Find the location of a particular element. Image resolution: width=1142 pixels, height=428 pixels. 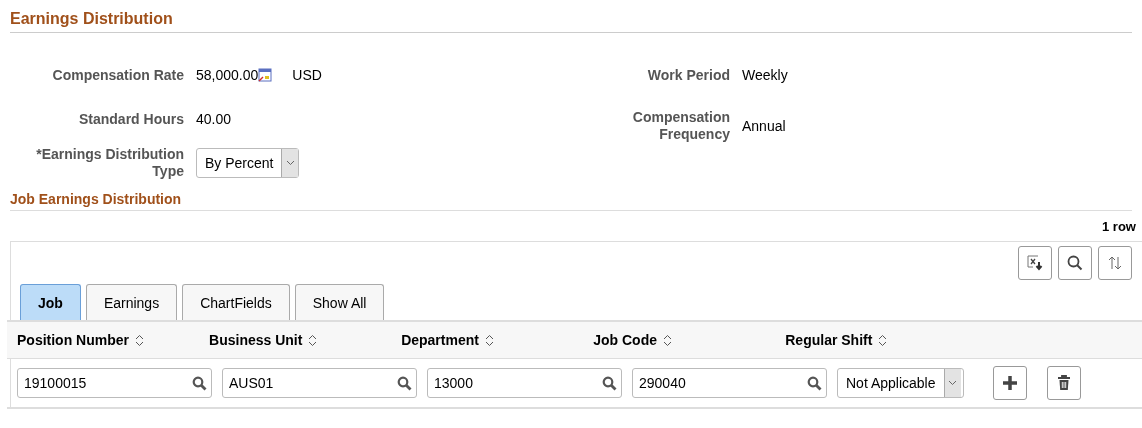

field-value: Weekly is located at coordinates (765, 75).